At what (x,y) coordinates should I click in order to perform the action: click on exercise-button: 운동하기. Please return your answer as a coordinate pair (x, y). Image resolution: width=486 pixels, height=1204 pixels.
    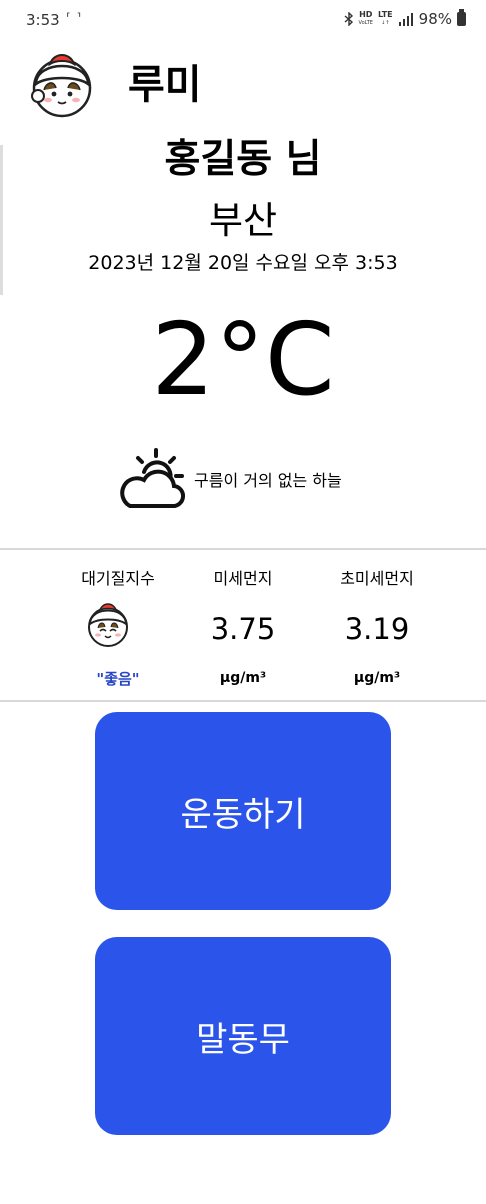
    Looking at the image, I should click on (243, 811).